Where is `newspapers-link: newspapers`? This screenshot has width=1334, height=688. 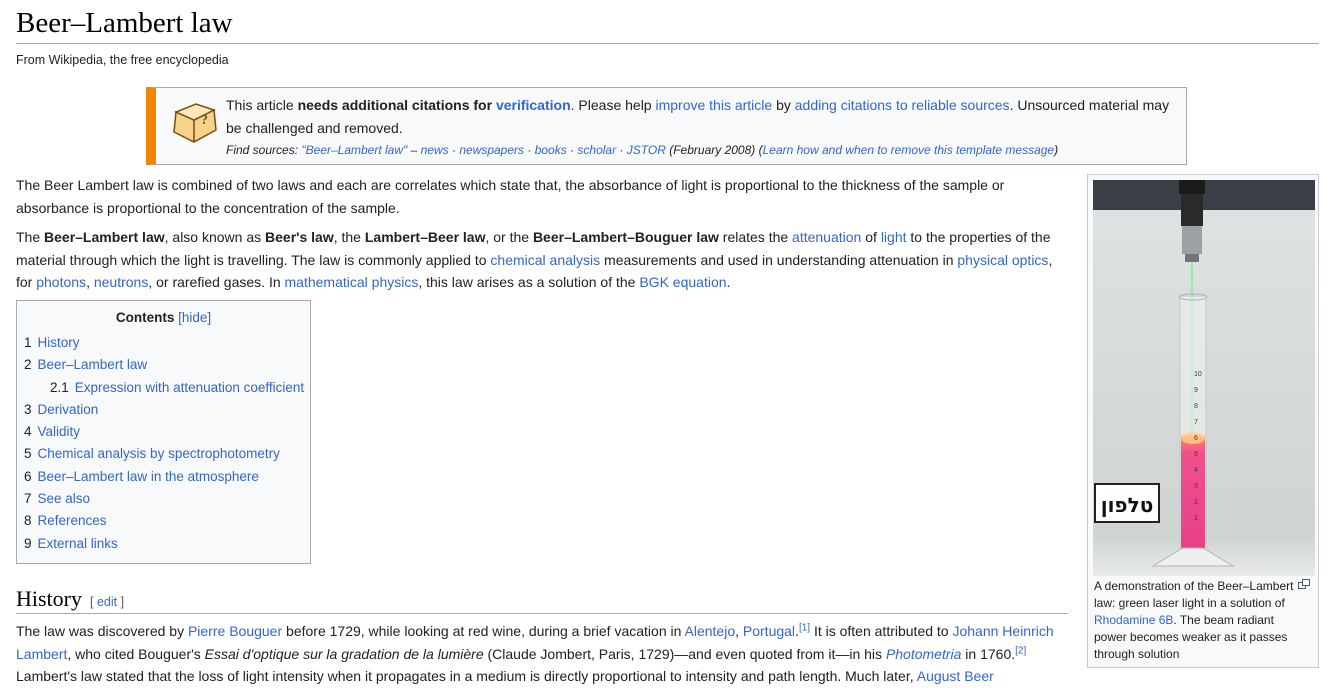 newspapers-link: newspapers is located at coordinates (491, 150).